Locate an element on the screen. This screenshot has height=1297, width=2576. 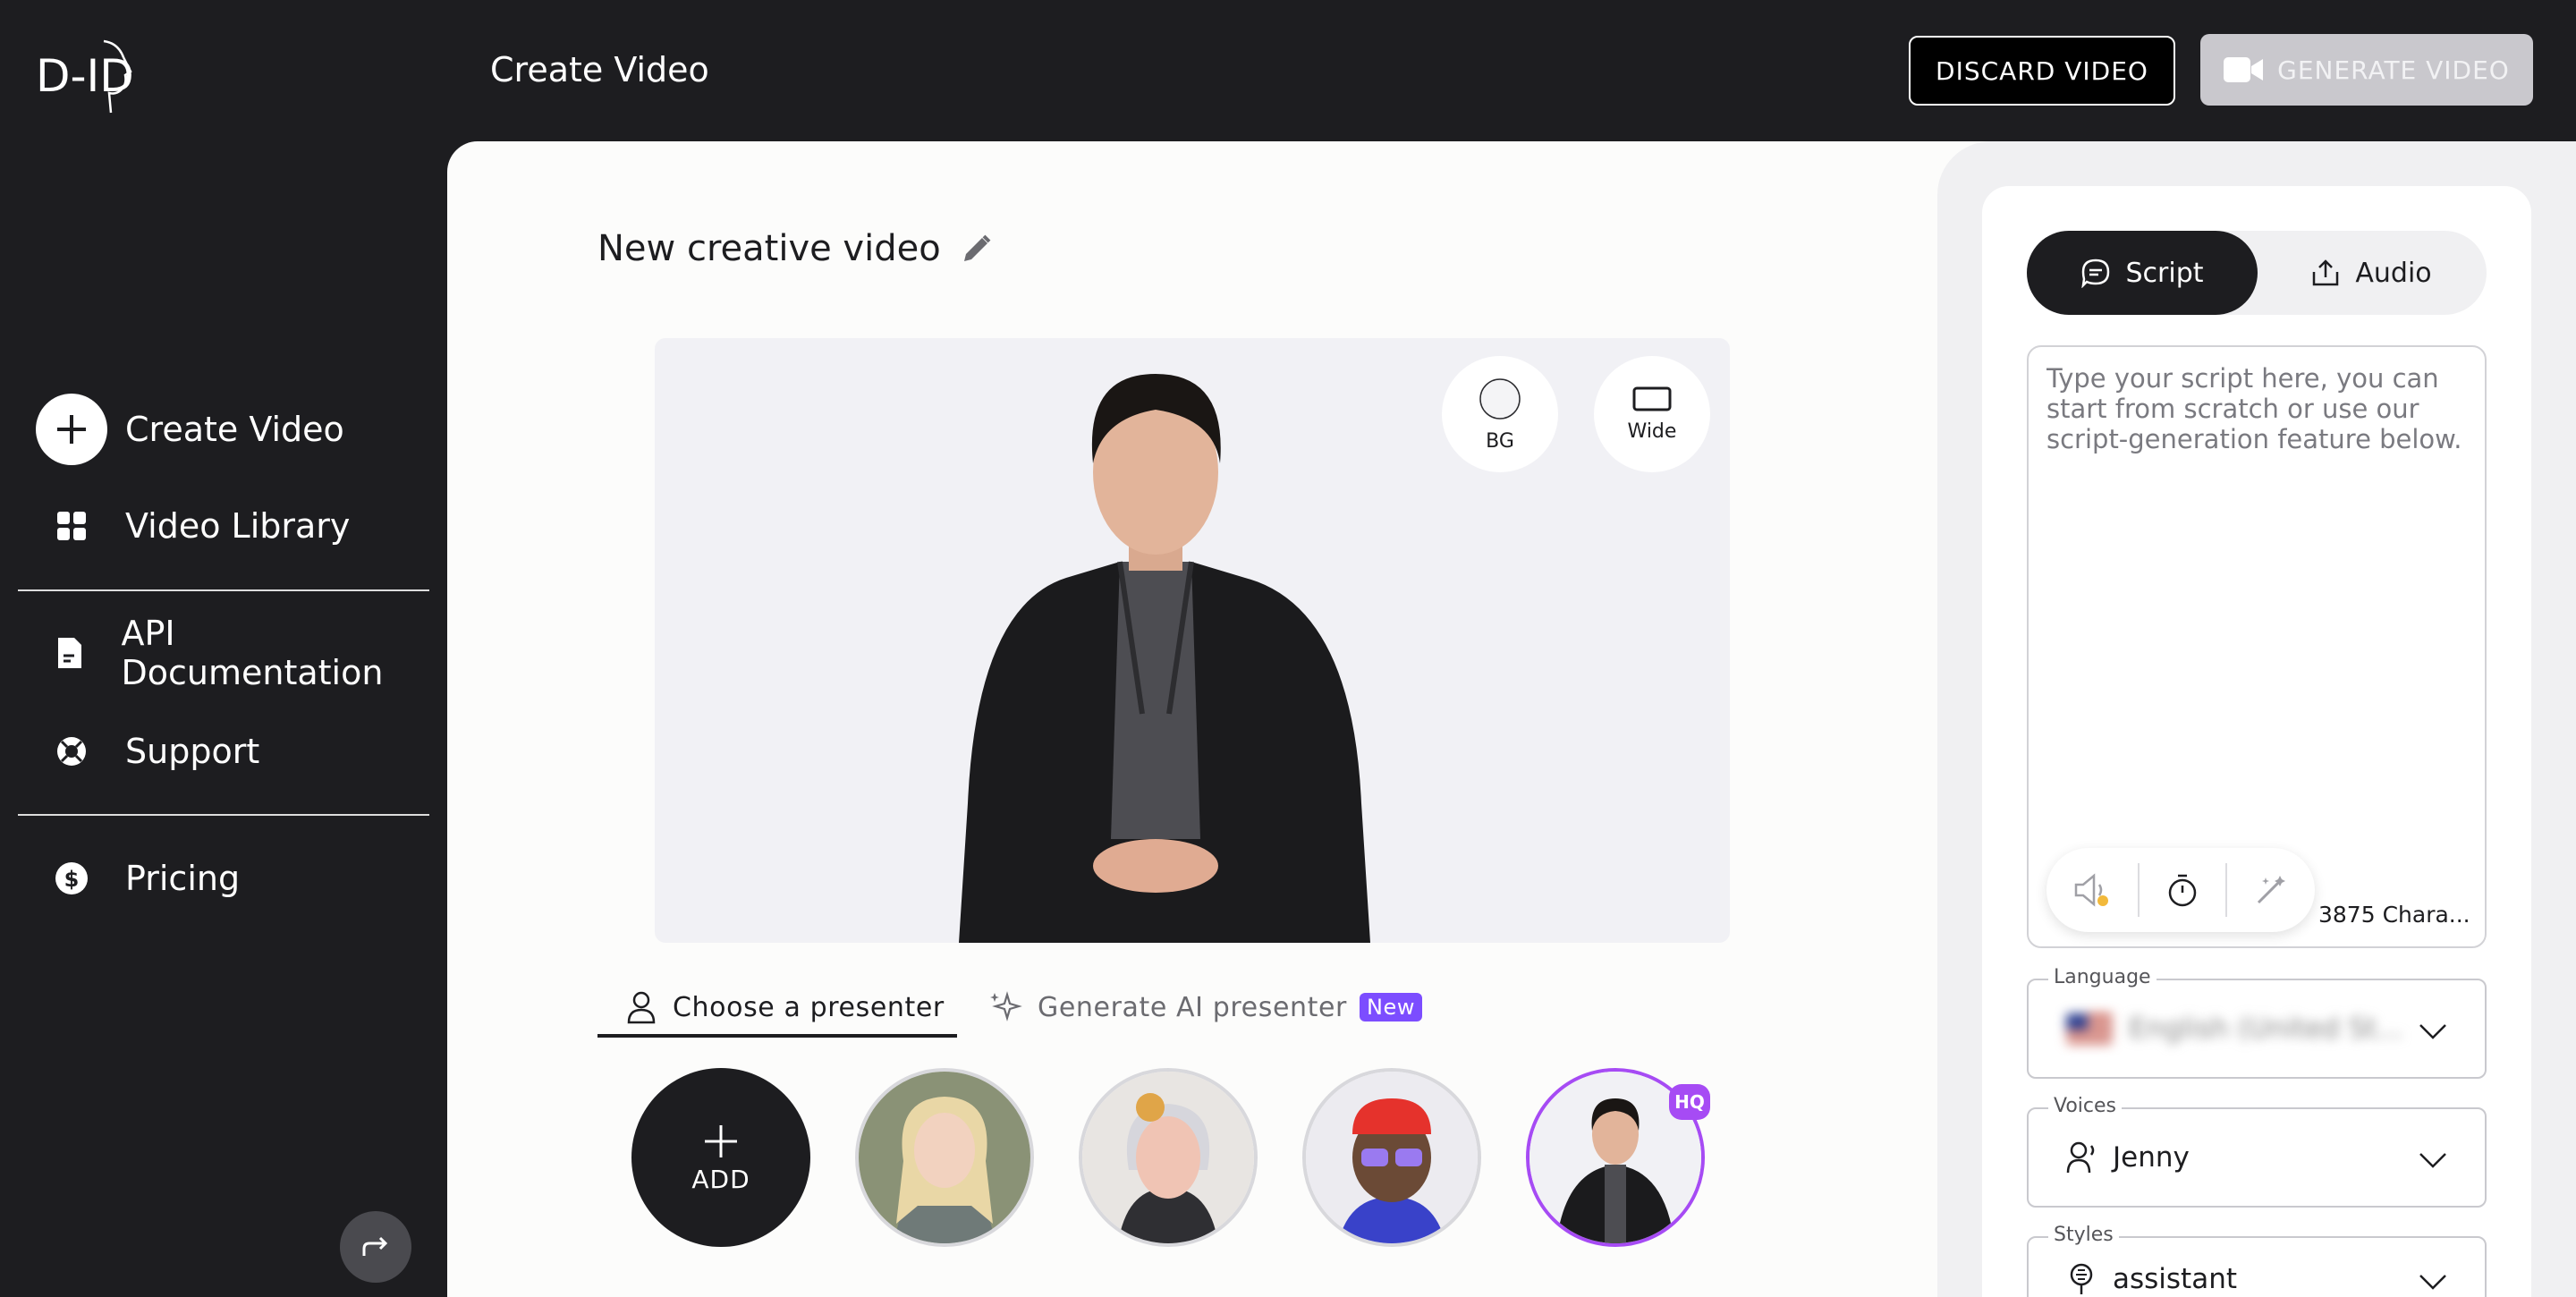
sidebar-item-pricing: $ Pricing is located at coordinates (232, 878).